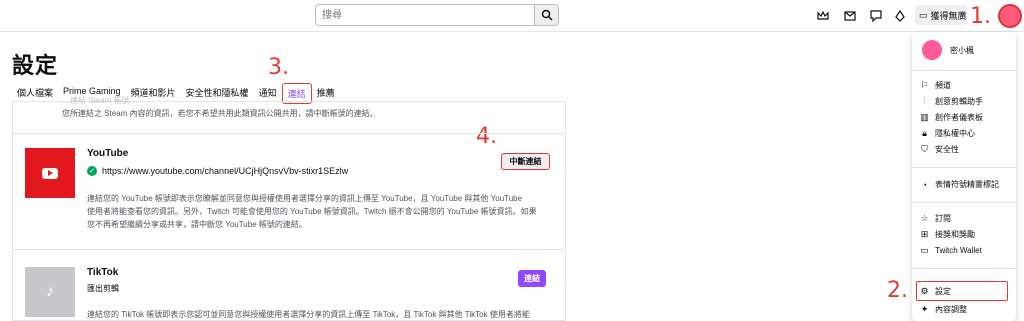  I want to click on search-button, so click(547, 15).